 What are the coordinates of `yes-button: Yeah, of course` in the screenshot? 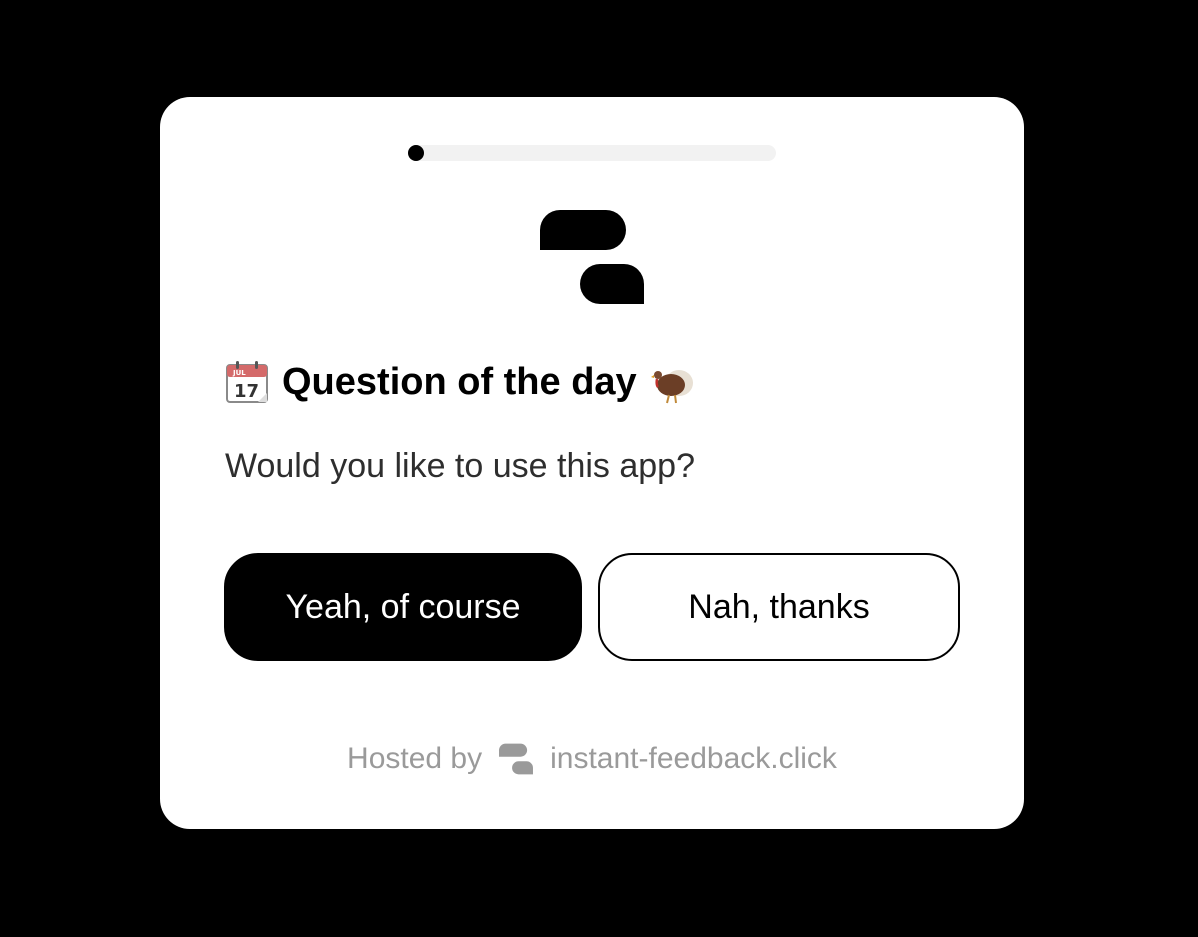 It's located at (403, 607).